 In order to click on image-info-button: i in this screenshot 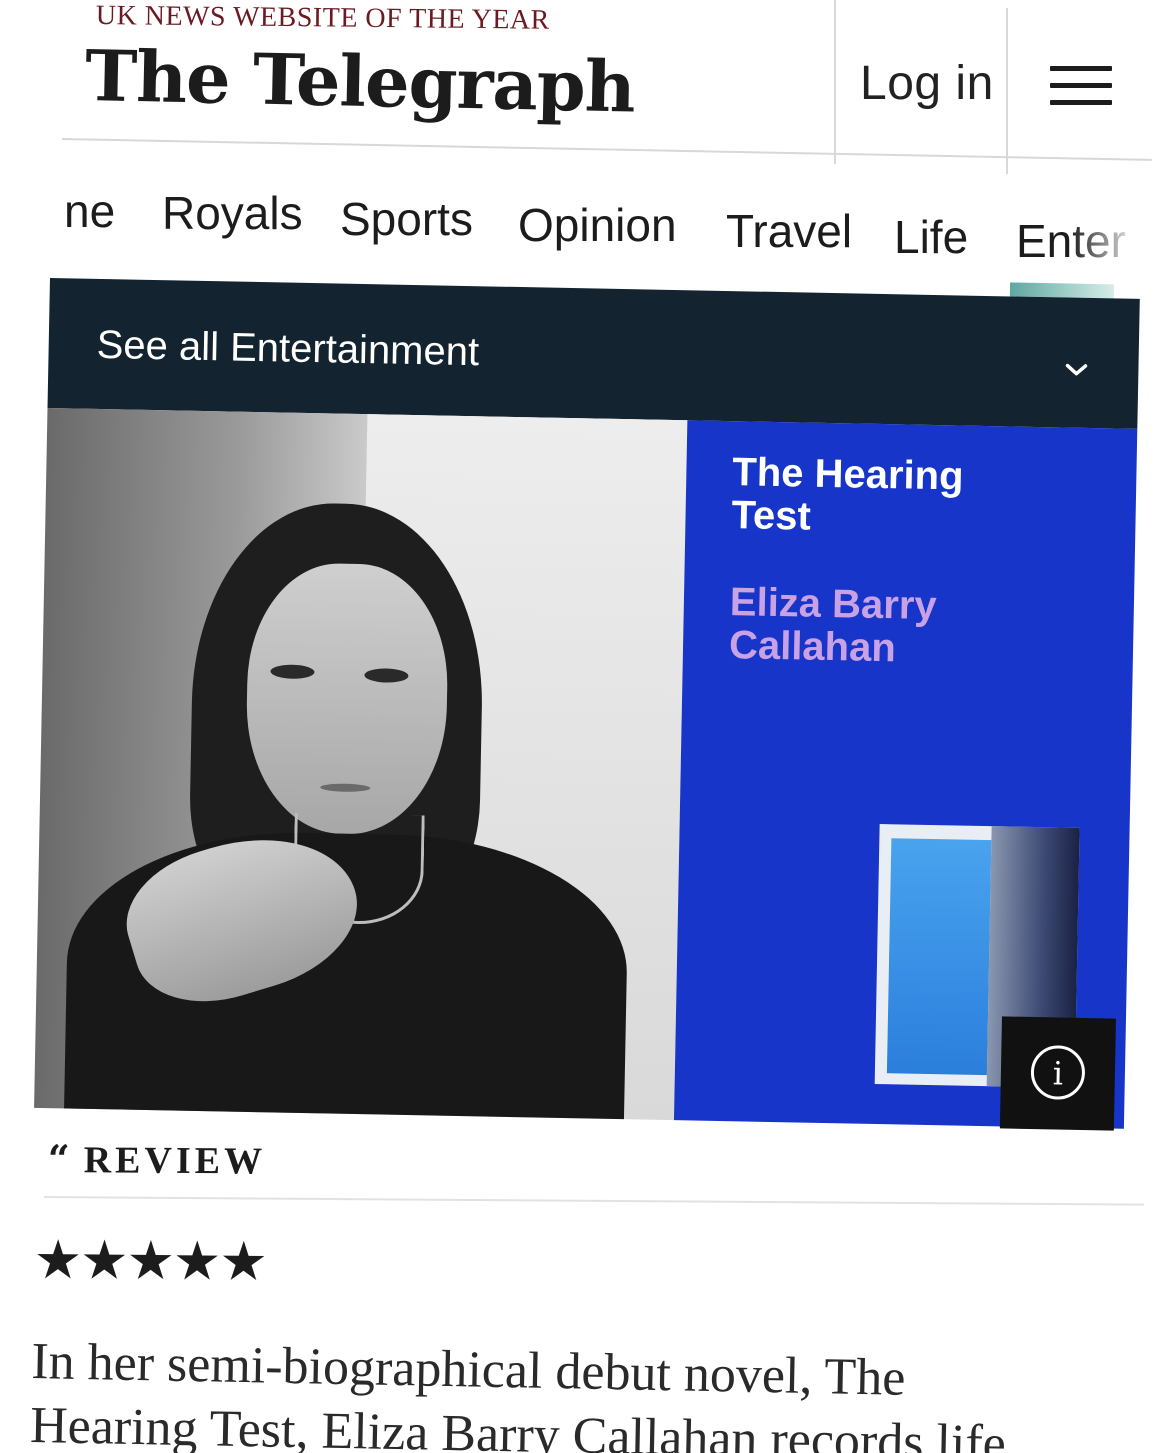, I will do `click(1057, 1073)`.